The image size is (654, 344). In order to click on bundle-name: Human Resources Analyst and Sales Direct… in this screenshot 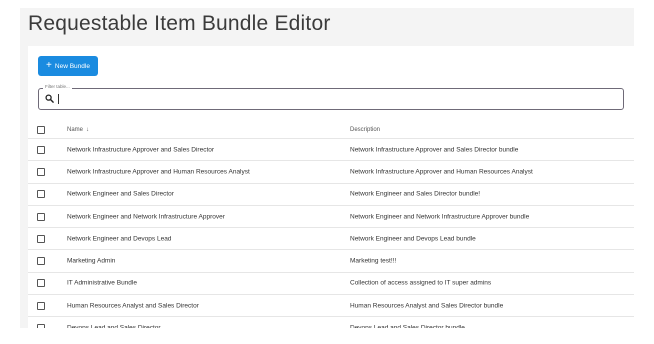, I will do `click(133, 306)`.